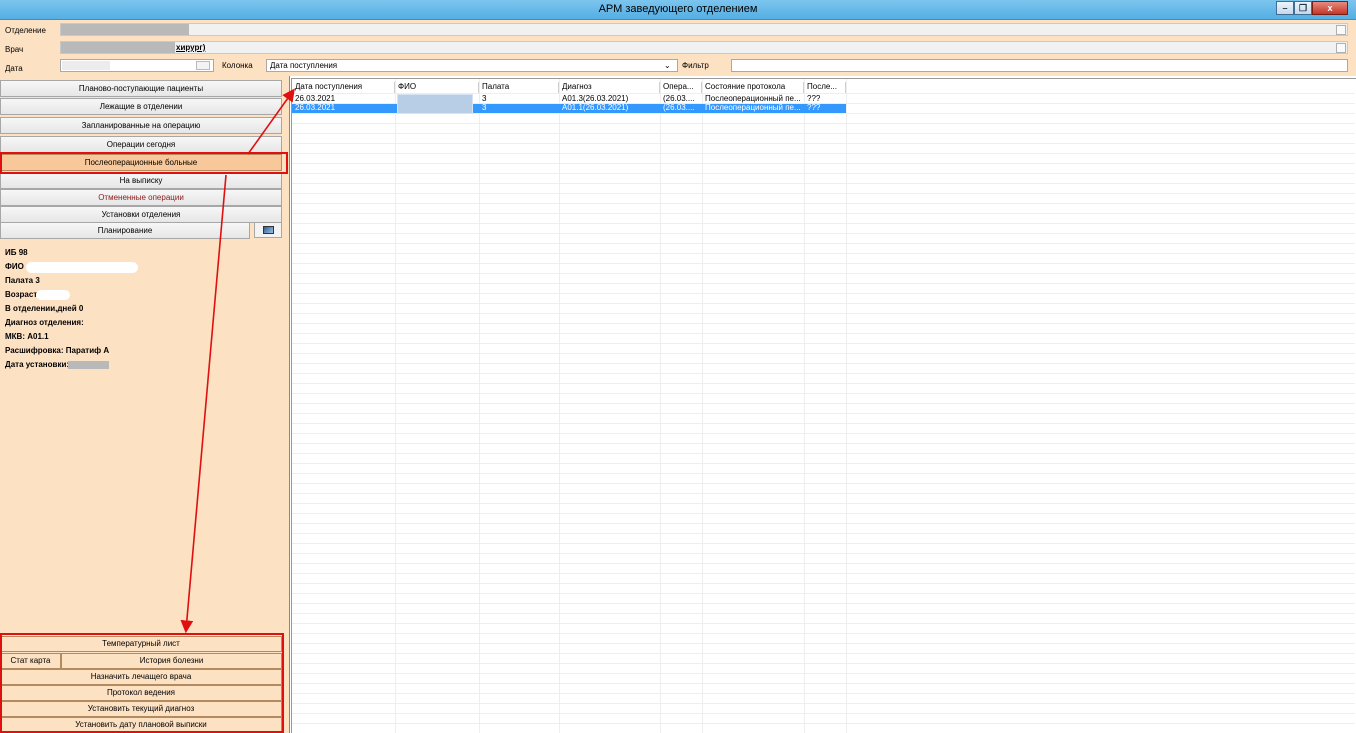  What do you see at coordinates (271, 121) in the screenshot?
I see `arrow-to-table` at bounding box center [271, 121].